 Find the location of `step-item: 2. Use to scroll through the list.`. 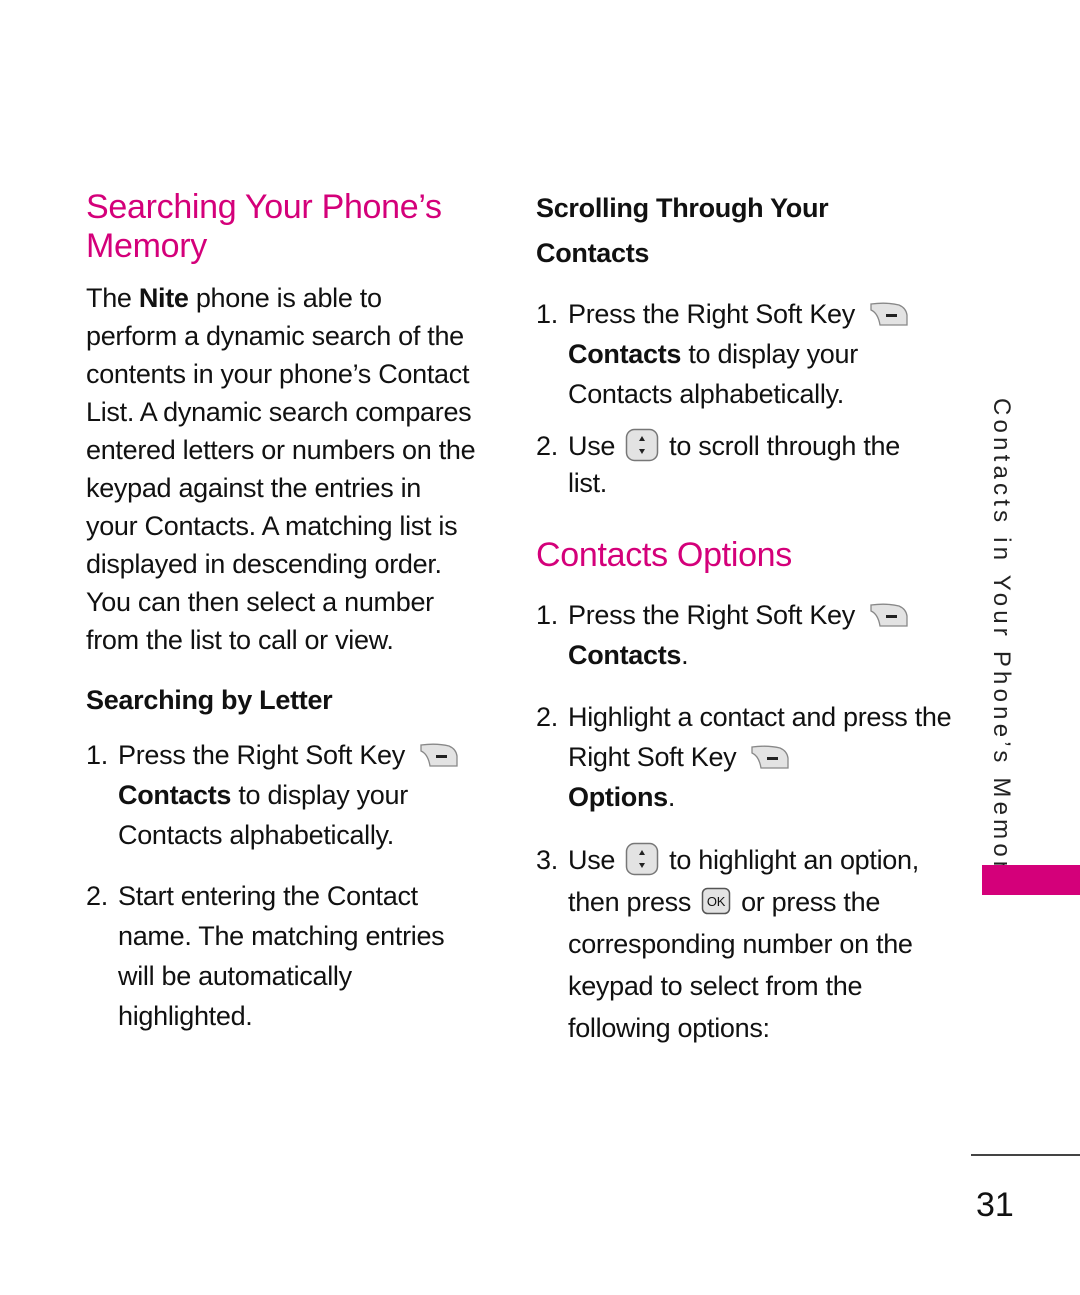

step-item: 2. Use to scroll through the list. is located at coordinates (736, 464).